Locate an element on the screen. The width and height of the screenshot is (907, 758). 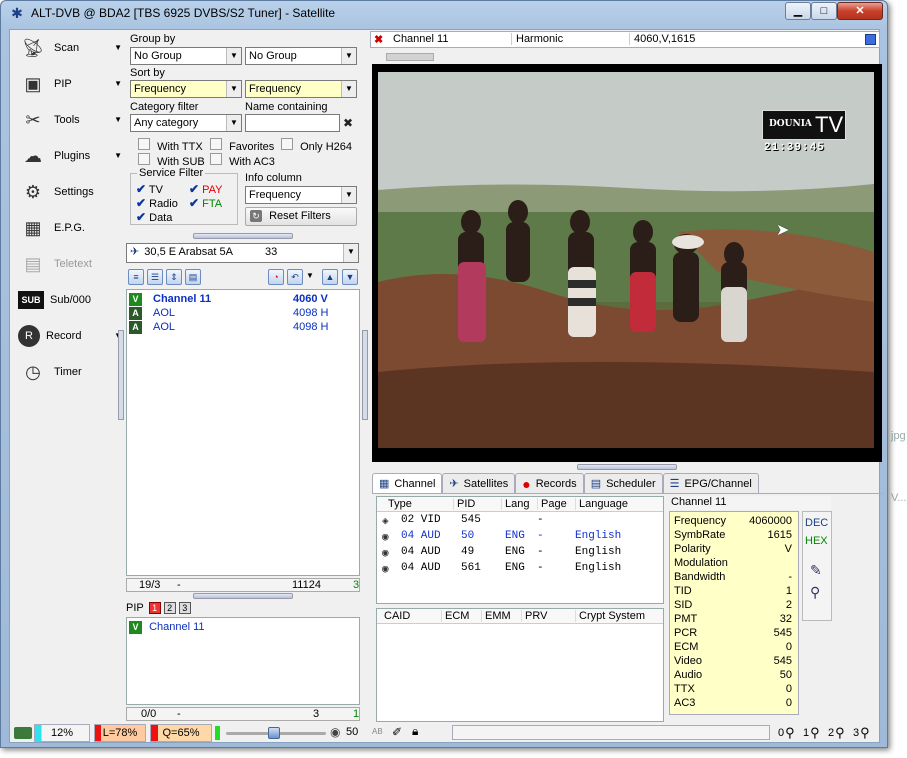
pip-position: 0/0 is located at coordinates (149, 714).